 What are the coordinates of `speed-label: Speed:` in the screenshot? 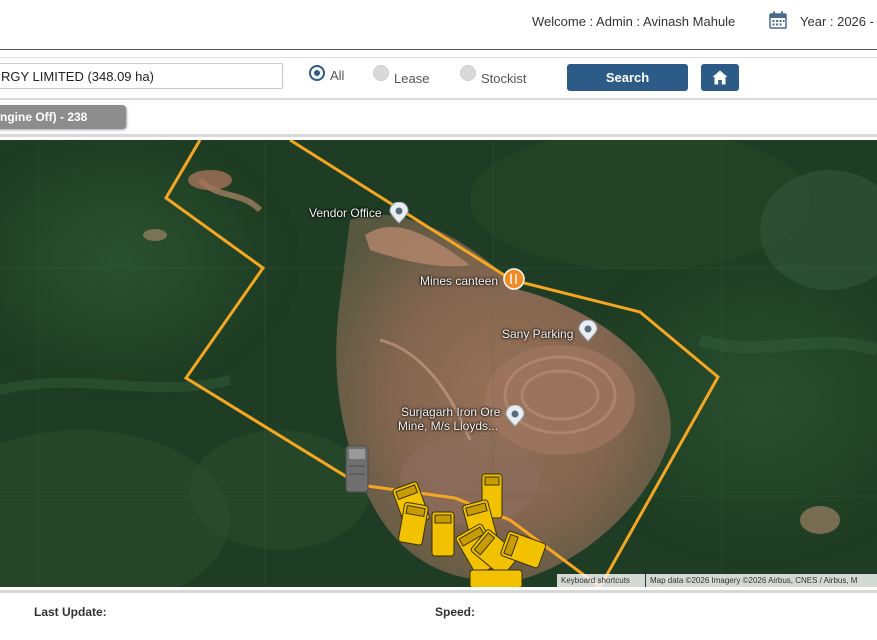 It's located at (455, 612).